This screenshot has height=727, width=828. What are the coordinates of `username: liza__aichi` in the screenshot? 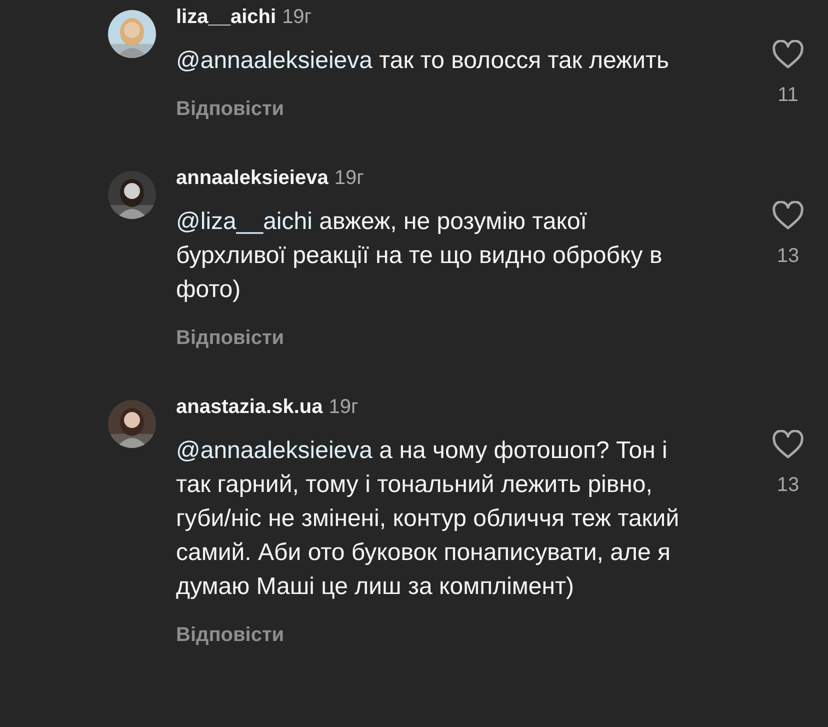 It's located at (226, 17).